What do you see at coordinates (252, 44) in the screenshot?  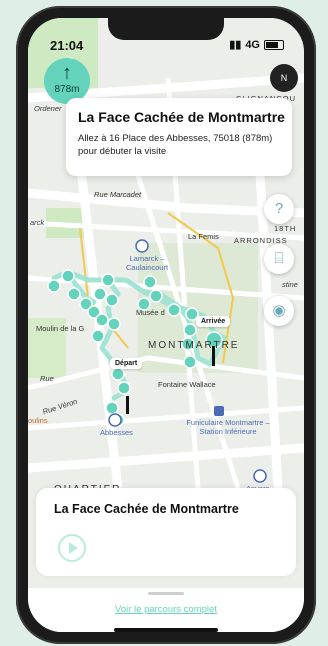 I see `network-label: 4G` at bounding box center [252, 44].